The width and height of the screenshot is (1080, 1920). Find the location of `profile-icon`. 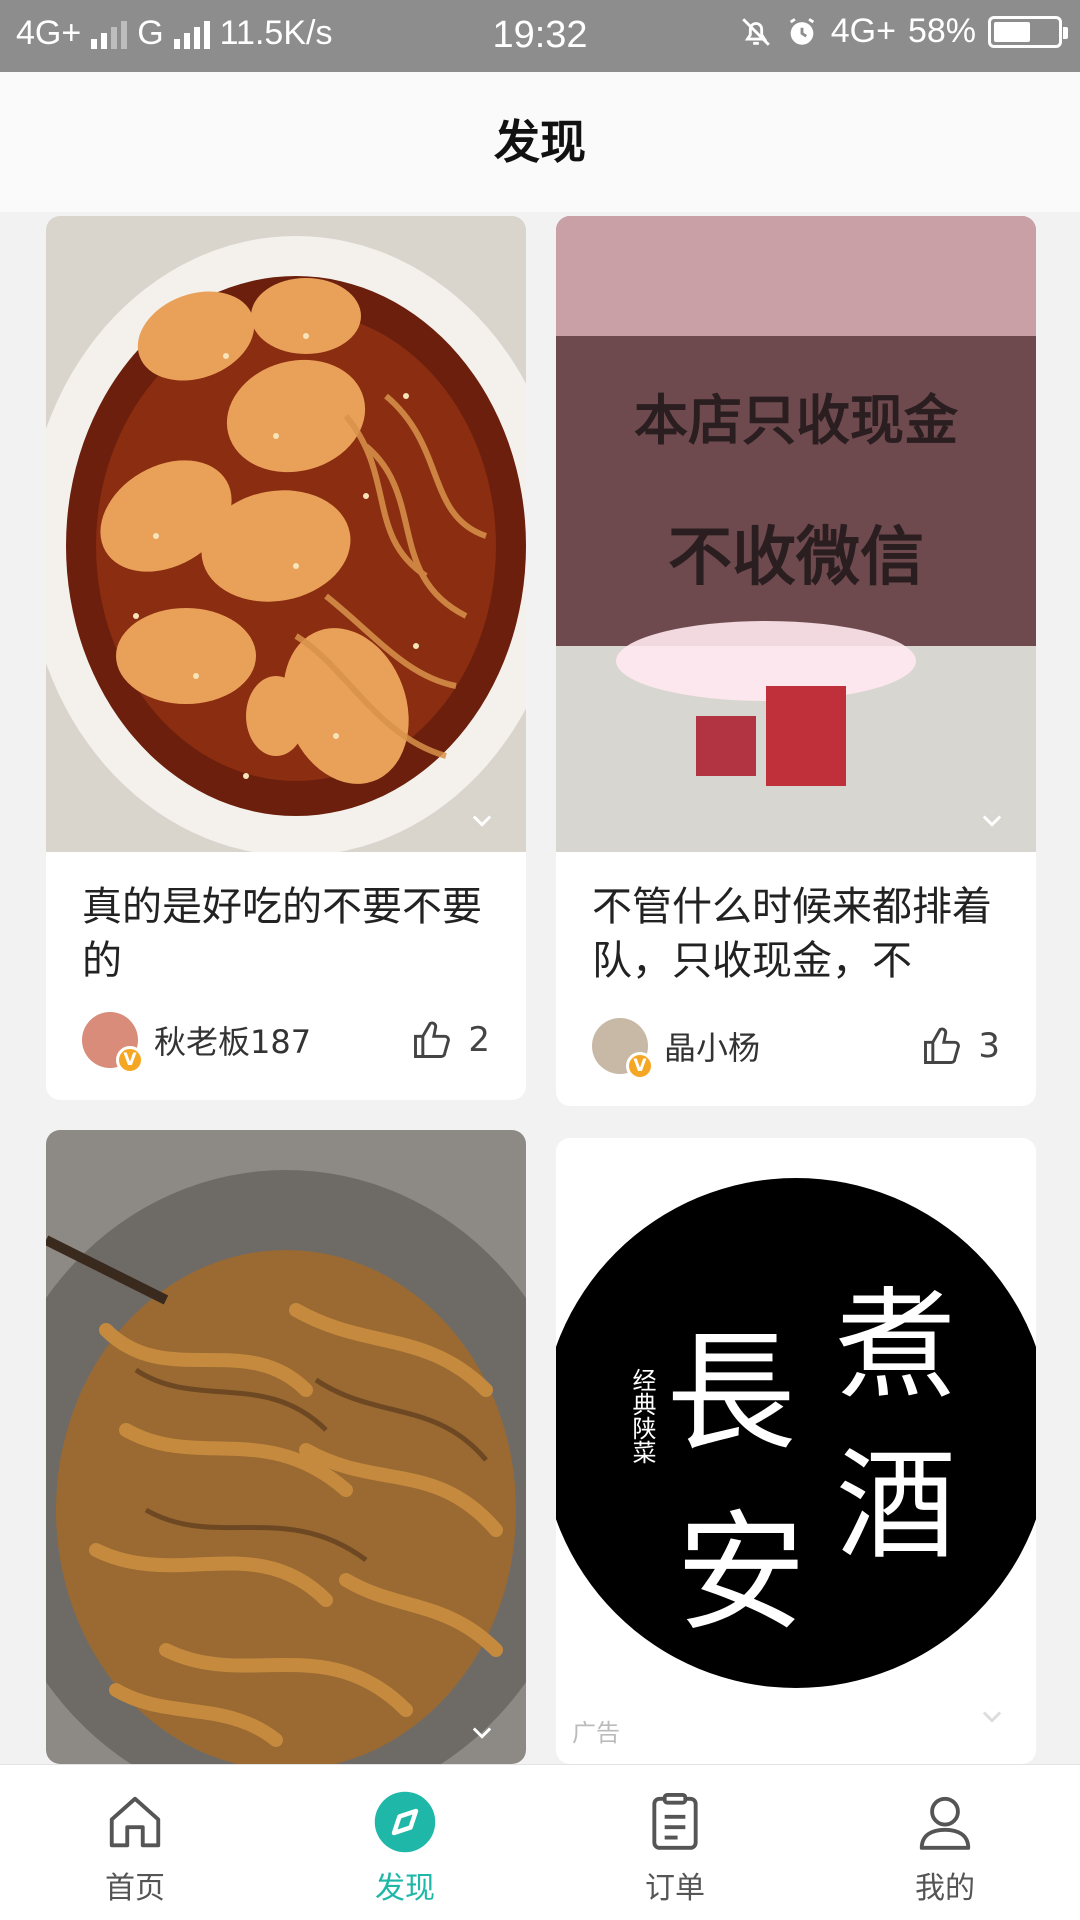

profile-icon is located at coordinates (945, 1822).